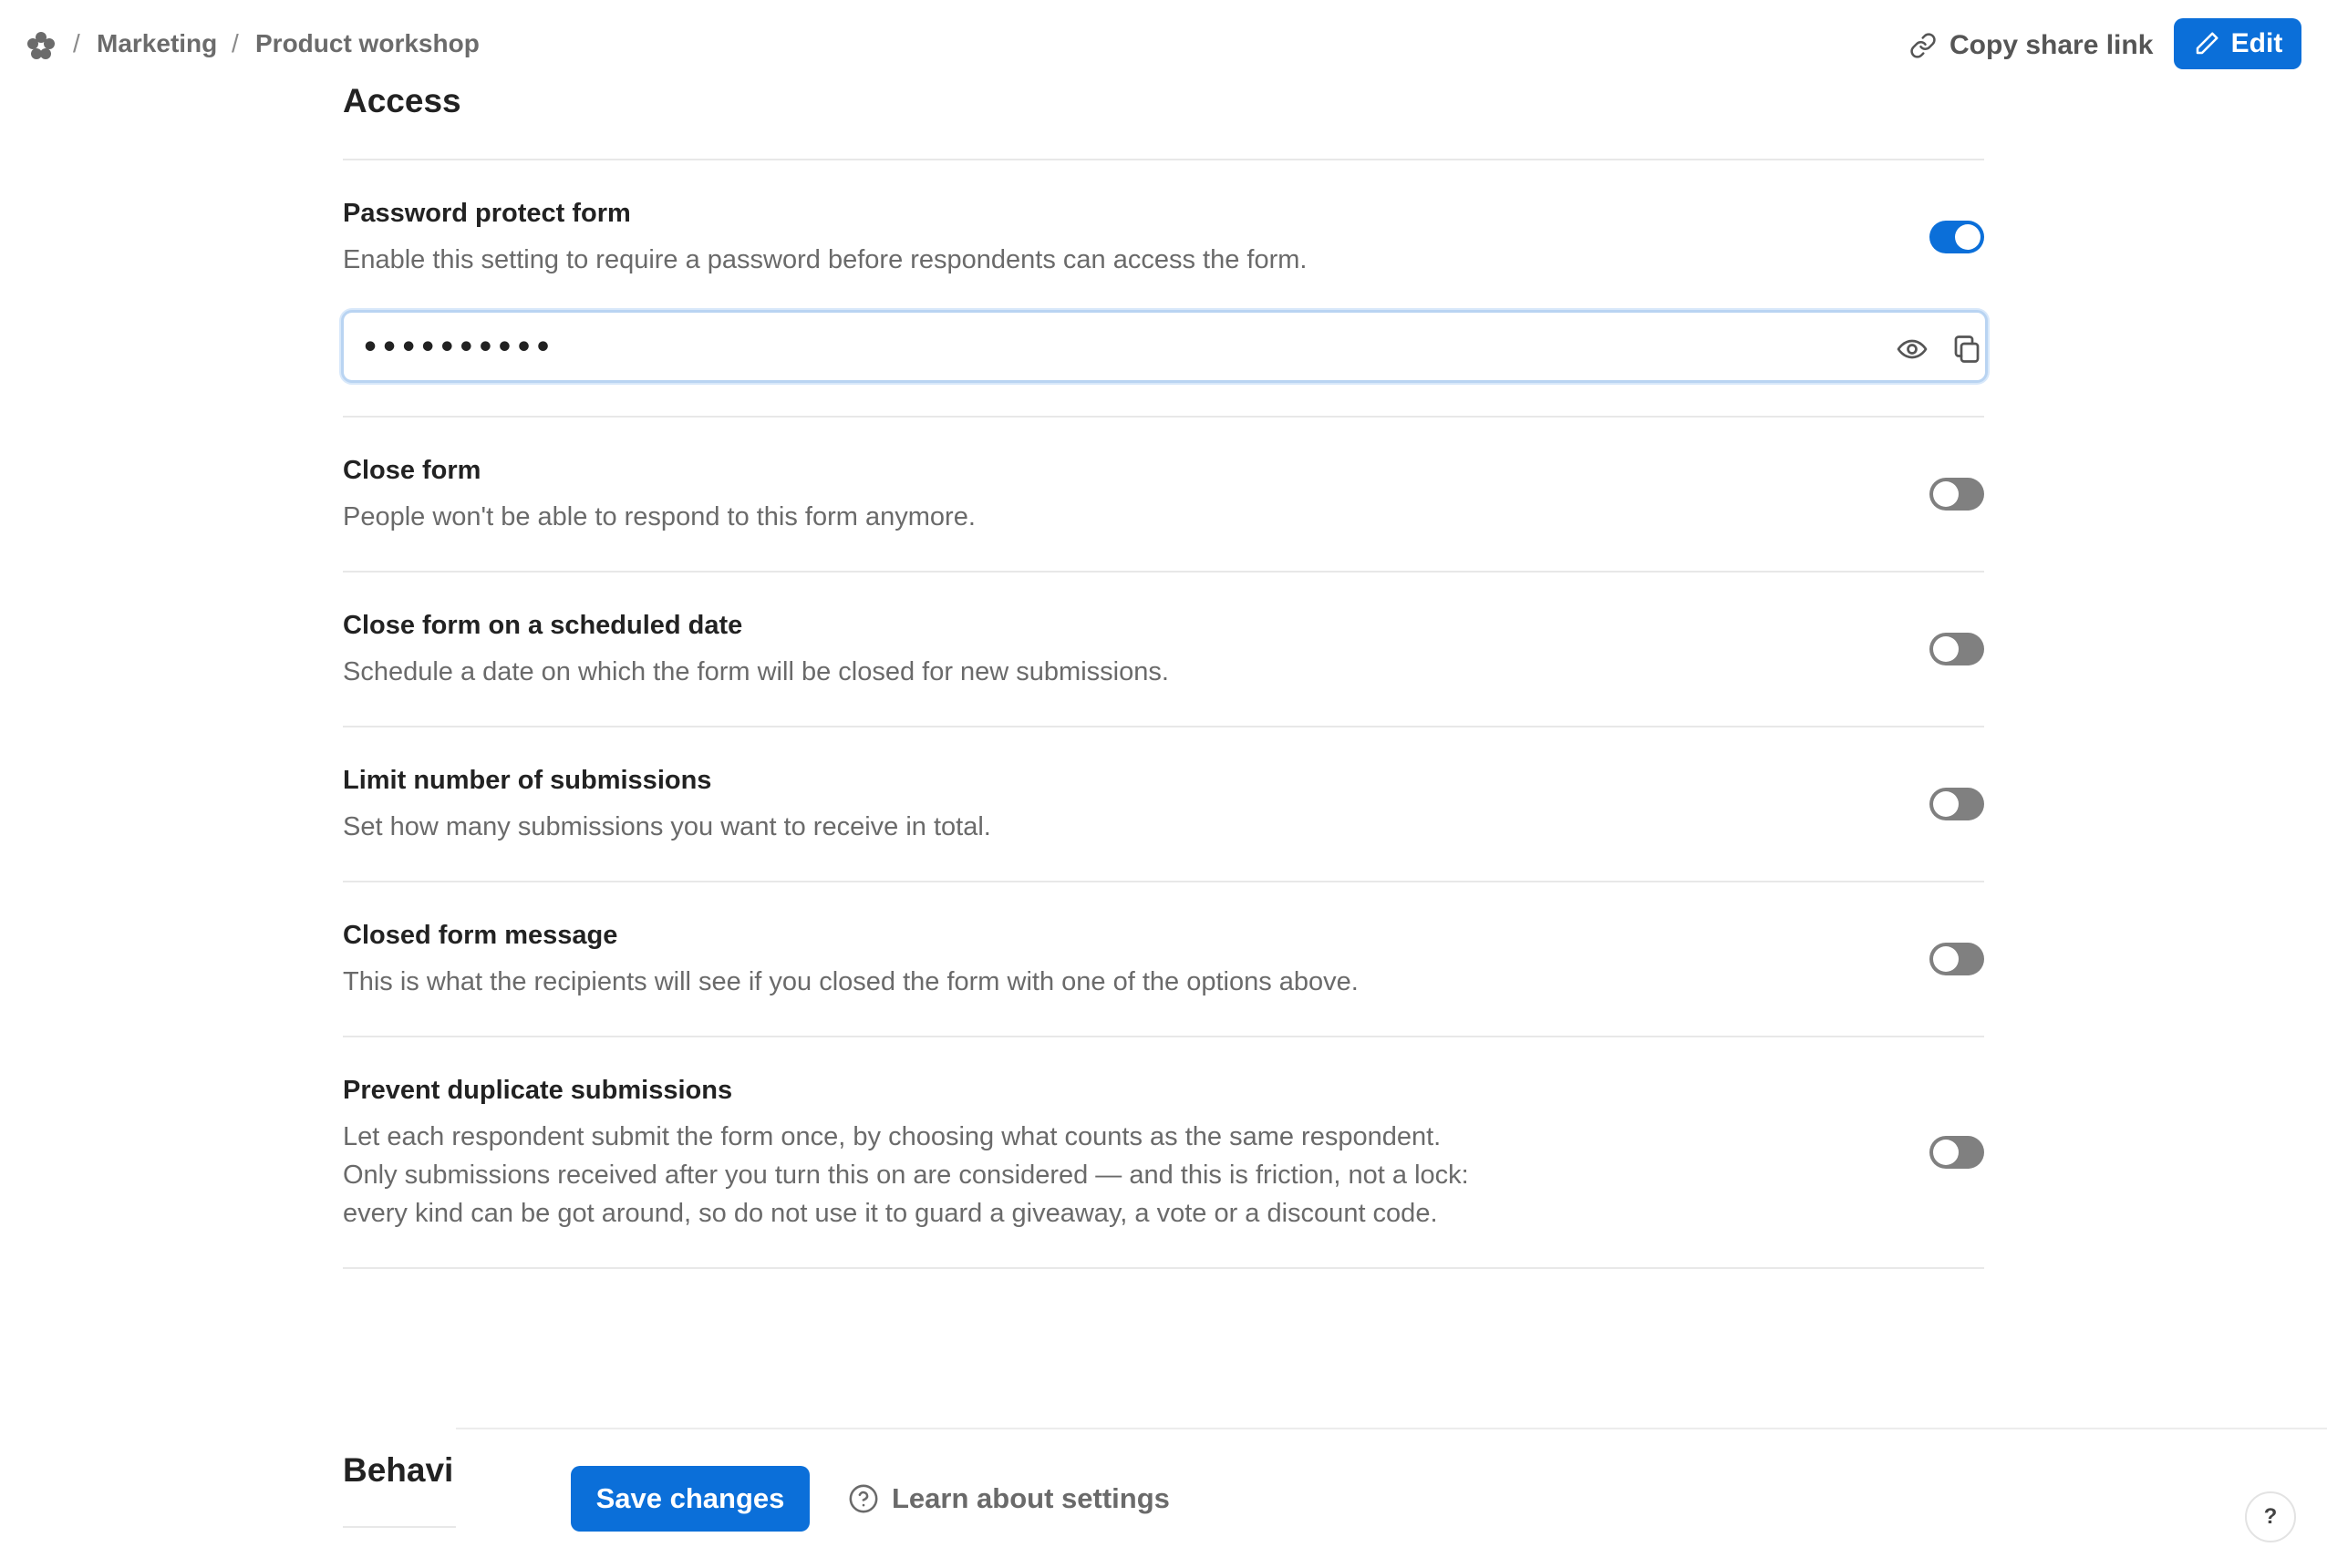  I want to click on pencil-icon, so click(2207, 43).